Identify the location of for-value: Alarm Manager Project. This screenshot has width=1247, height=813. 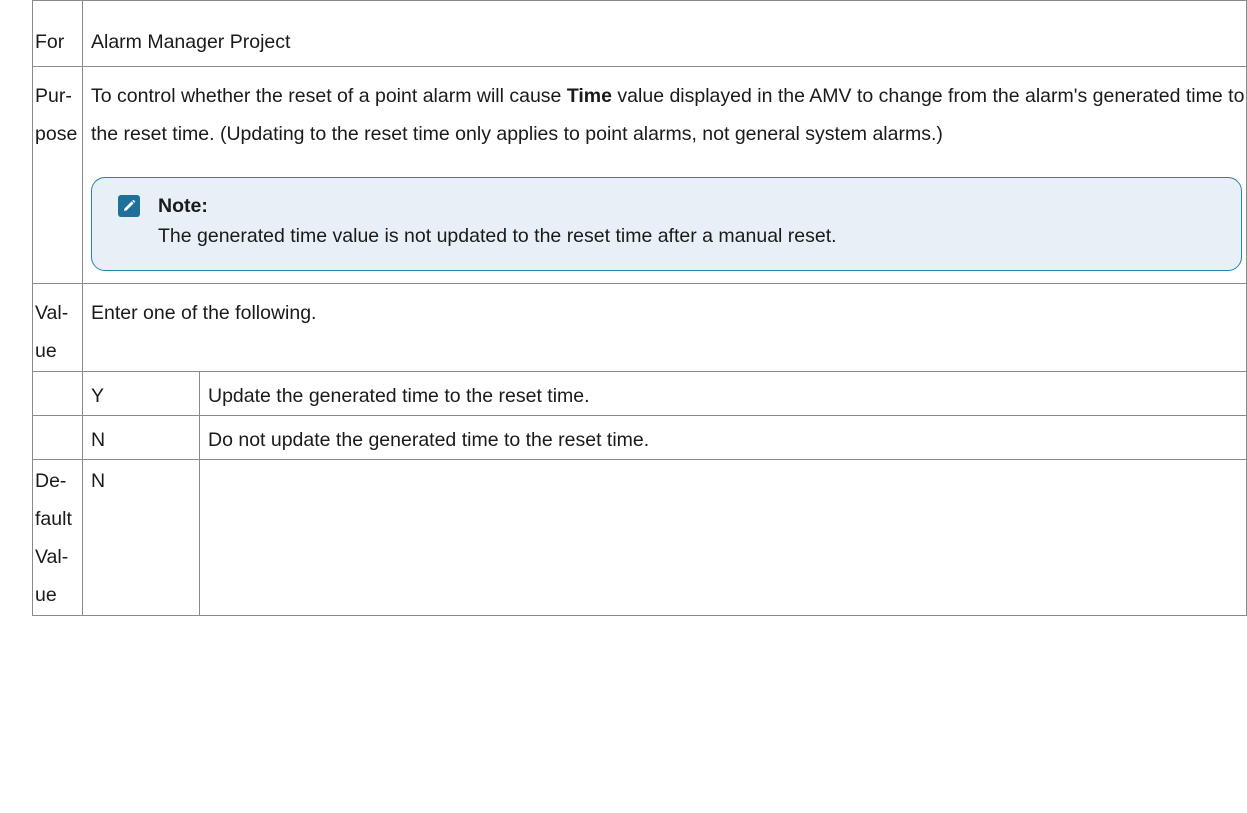
(664, 33).